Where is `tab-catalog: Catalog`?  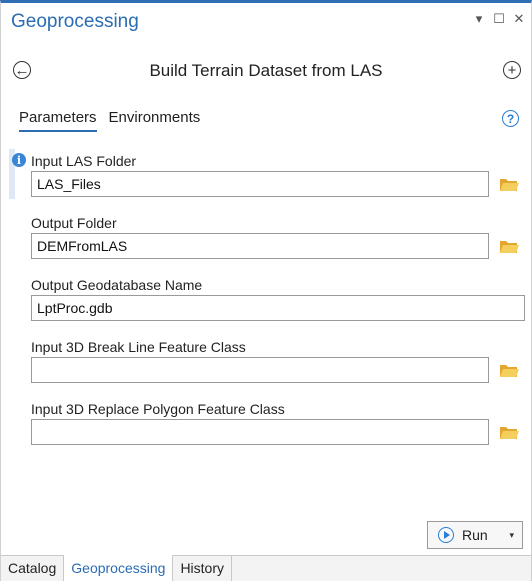 tab-catalog: Catalog is located at coordinates (33, 568).